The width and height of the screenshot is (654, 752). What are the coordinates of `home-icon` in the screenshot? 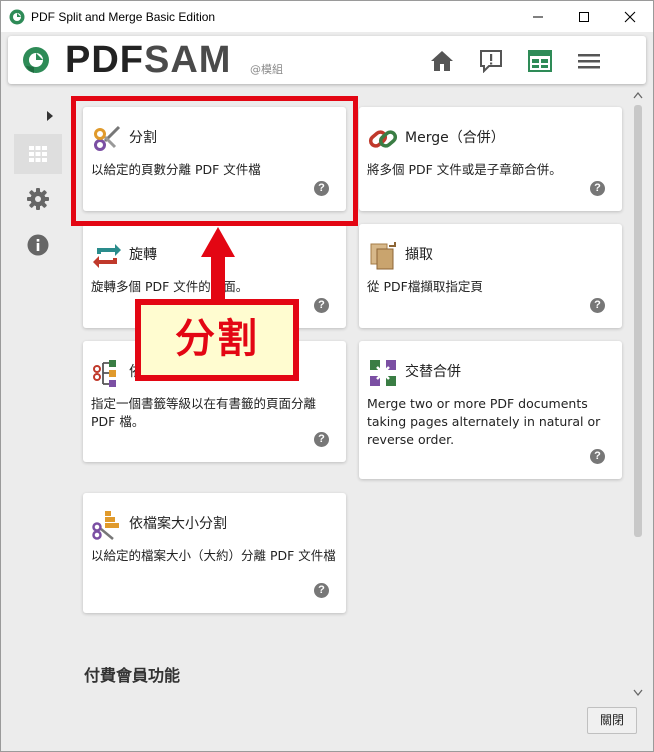 It's located at (442, 61).